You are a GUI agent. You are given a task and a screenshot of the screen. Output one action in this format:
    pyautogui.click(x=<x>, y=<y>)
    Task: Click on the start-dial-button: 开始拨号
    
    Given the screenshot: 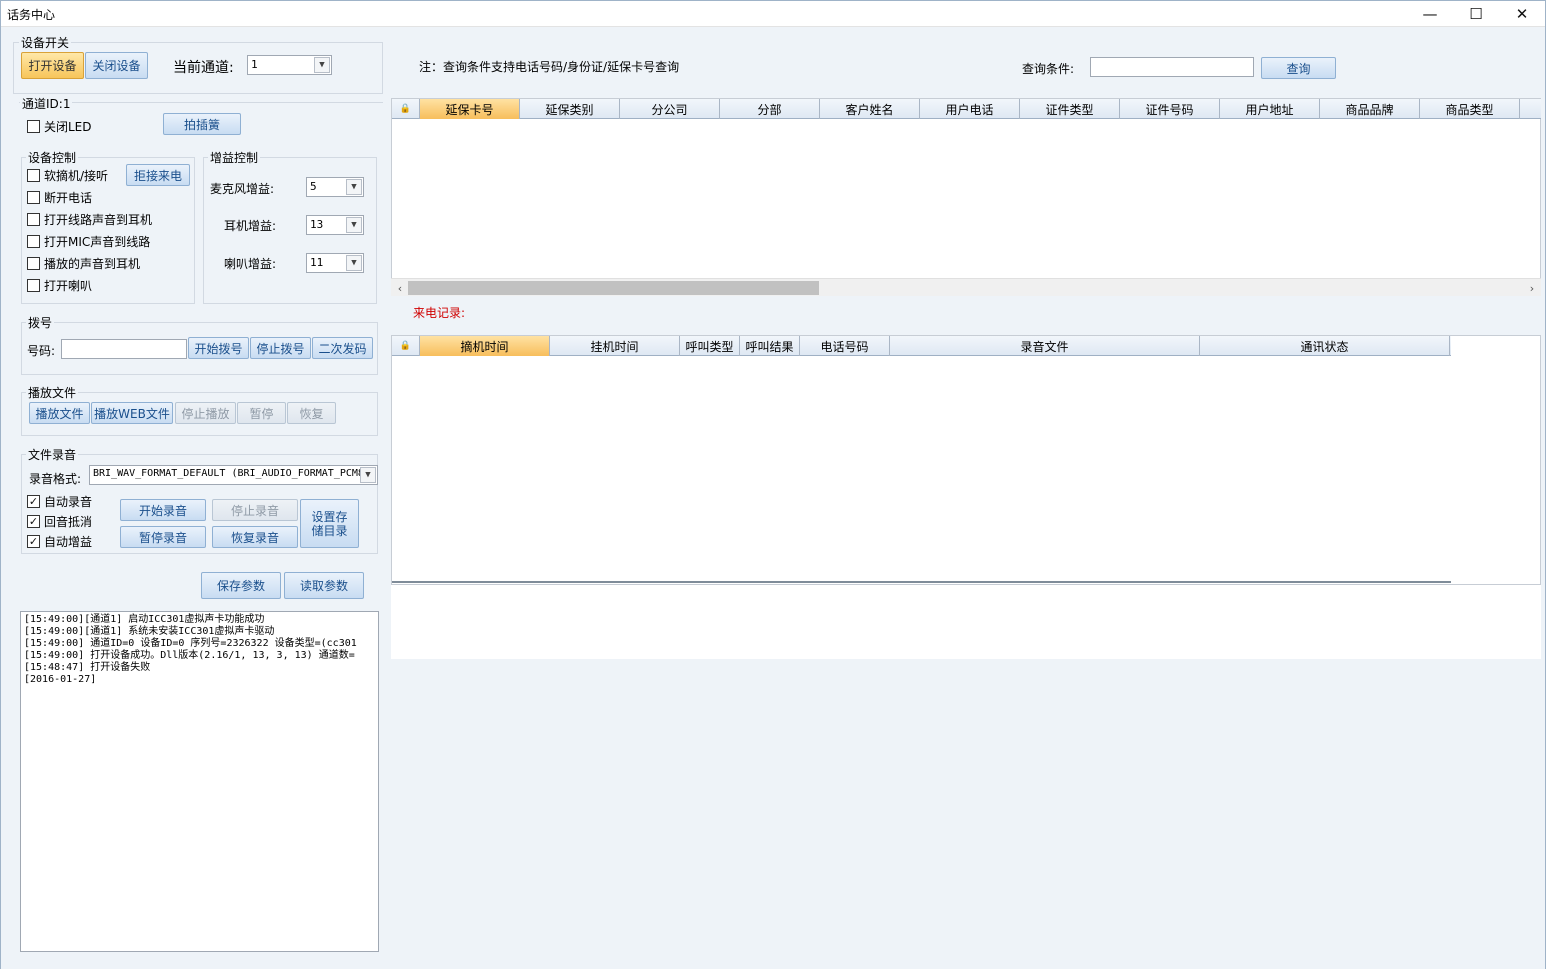 What is the action you would take?
    pyautogui.click(x=218, y=348)
    